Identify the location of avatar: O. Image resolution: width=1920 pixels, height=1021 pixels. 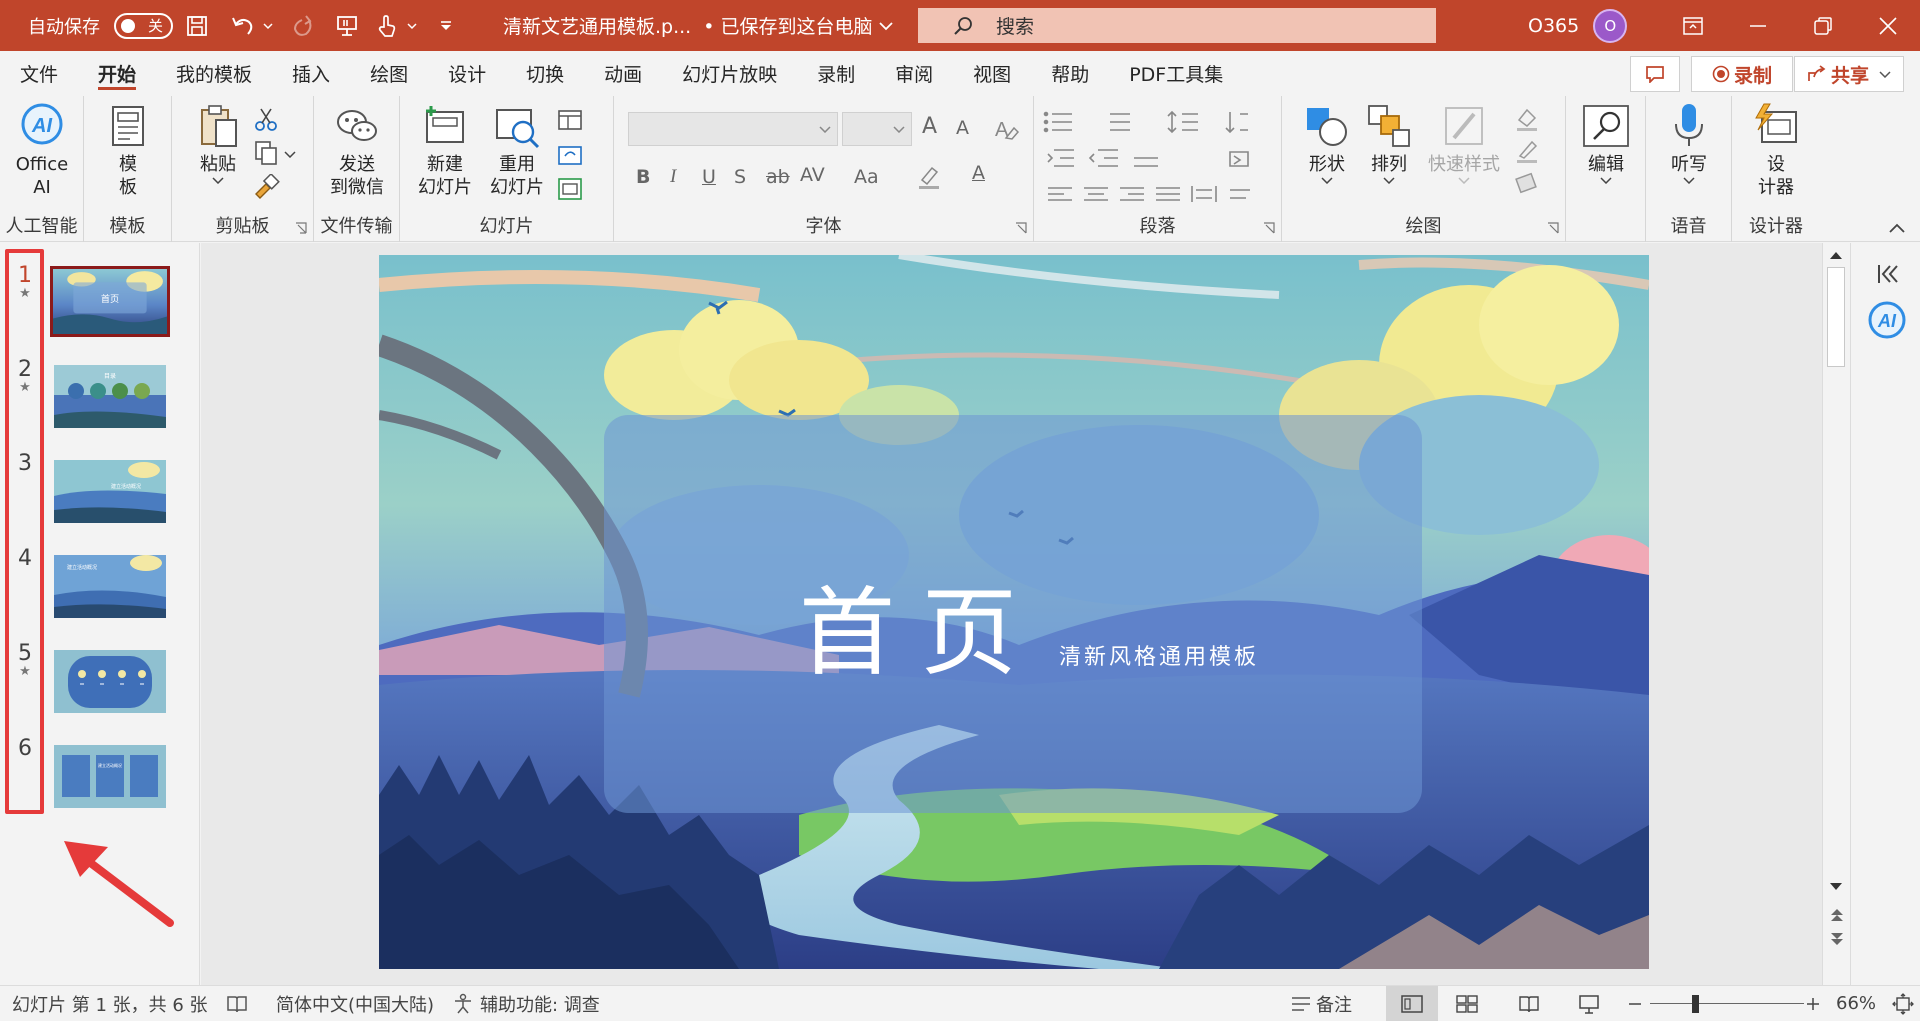
(1610, 25).